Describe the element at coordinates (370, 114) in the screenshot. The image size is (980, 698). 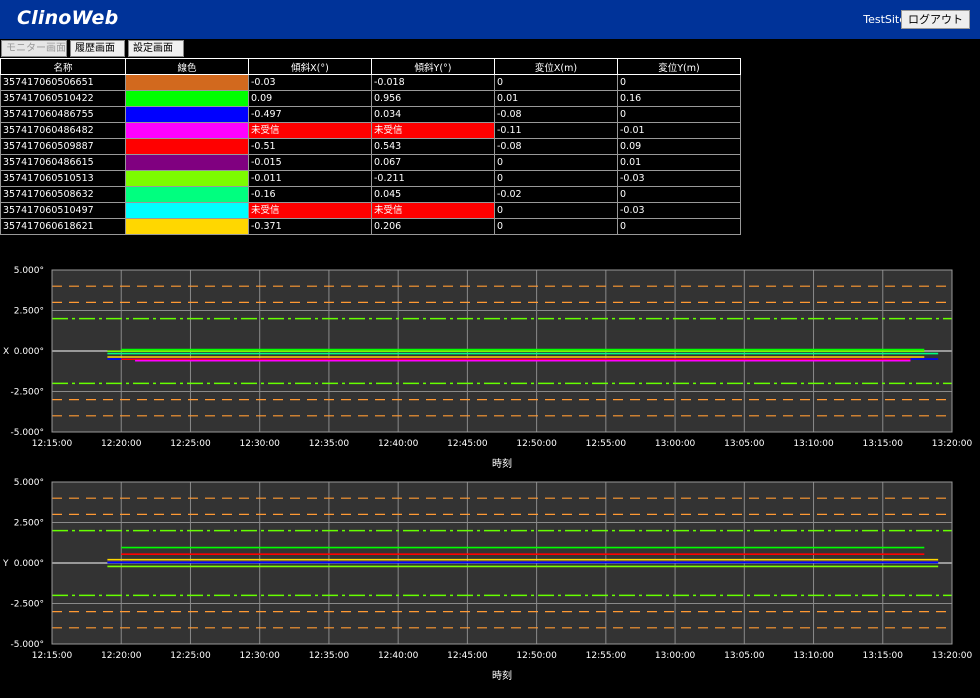
I see `table-row: 357417060486755 -0.497 0.034 -0.08 0` at that location.